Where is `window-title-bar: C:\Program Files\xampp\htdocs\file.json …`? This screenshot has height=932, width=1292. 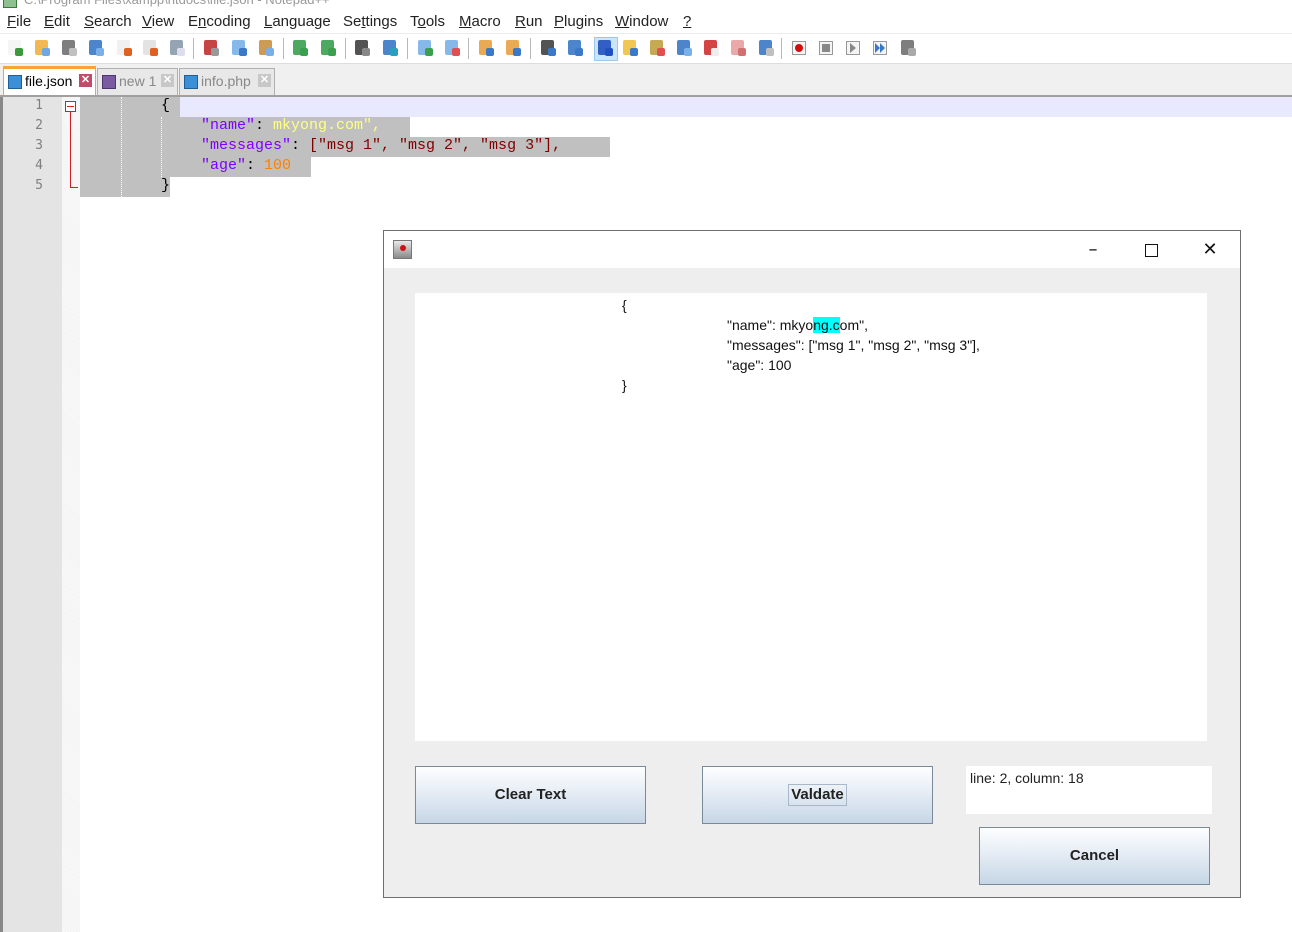 window-title-bar: C:\Program Files\xampp\htdocs\file.json … is located at coordinates (646, 4).